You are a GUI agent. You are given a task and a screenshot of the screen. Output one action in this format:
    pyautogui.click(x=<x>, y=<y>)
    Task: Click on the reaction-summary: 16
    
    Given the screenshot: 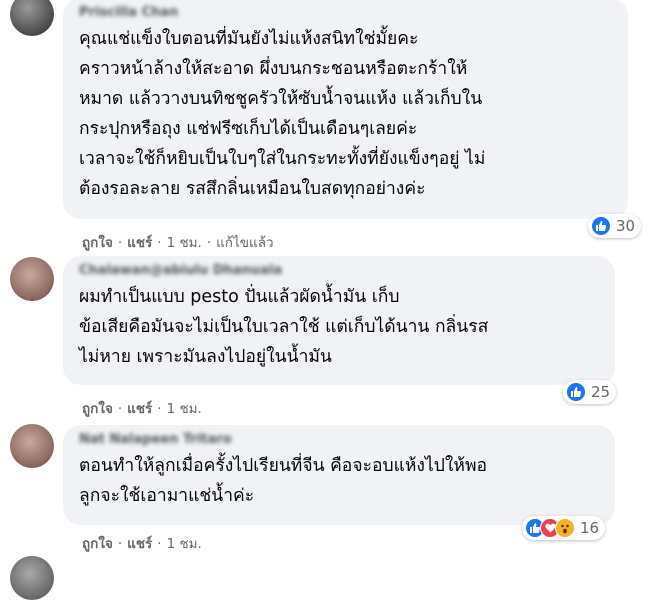 What is the action you would take?
    pyautogui.click(x=564, y=528)
    